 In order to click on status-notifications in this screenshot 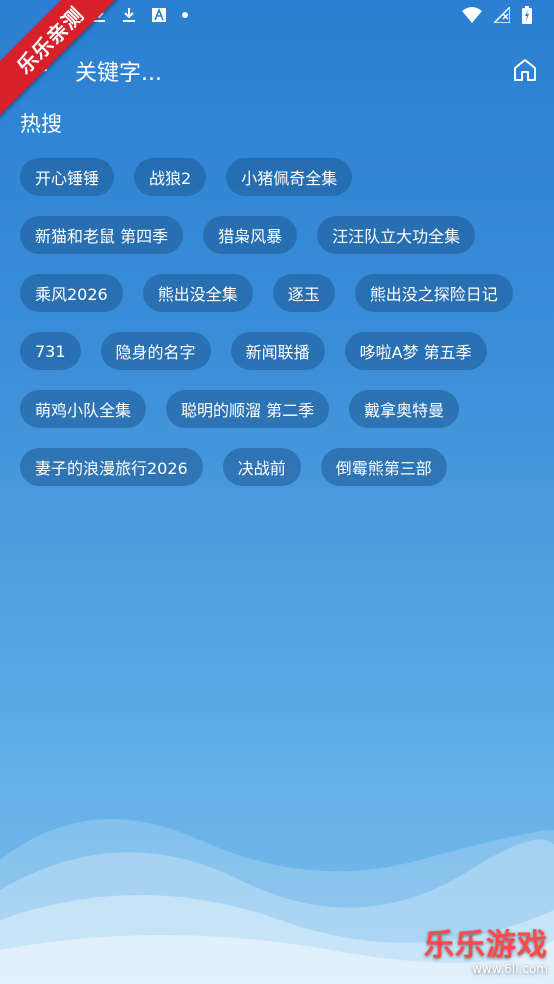, I will do `click(140, 15)`.